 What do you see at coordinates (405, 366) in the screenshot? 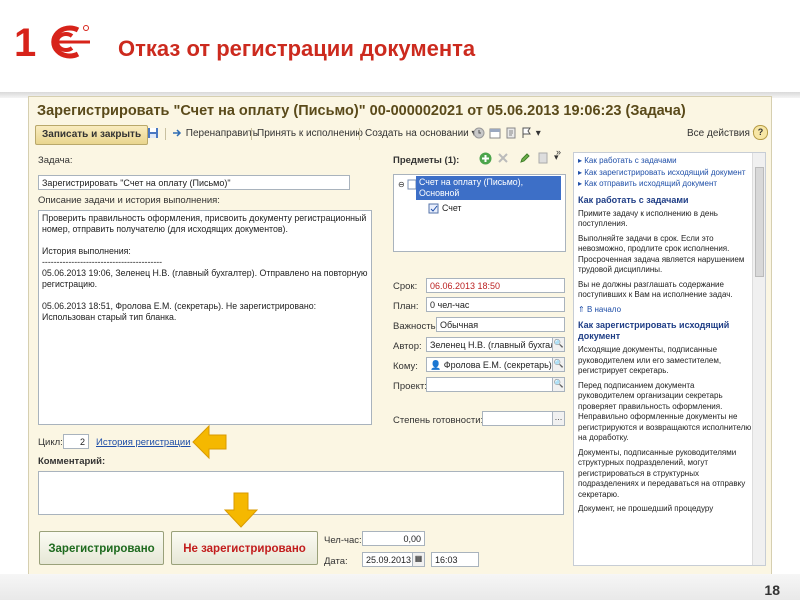
I see `to-label: Кому:` at bounding box center [405, 366].